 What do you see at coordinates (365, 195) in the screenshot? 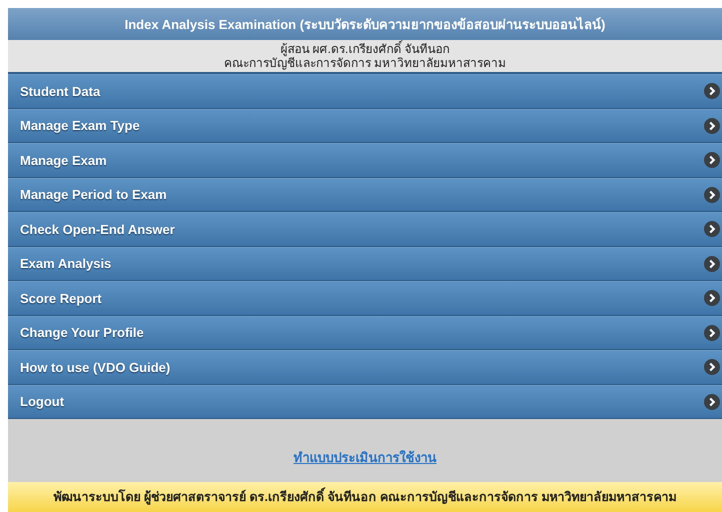
I see `menu-item: Manage Period to Exam` at bounding box center [365, 195].